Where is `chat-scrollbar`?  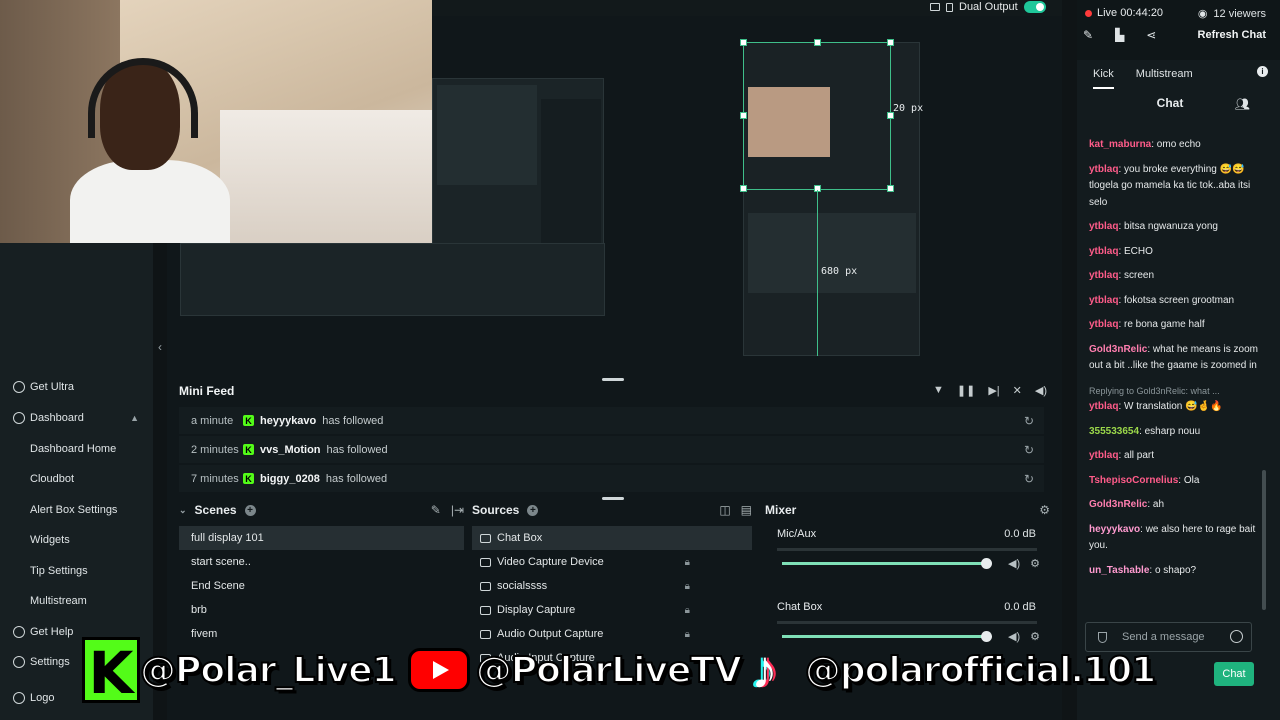
chat-scrollbar is located at coordinates (1264, 540).